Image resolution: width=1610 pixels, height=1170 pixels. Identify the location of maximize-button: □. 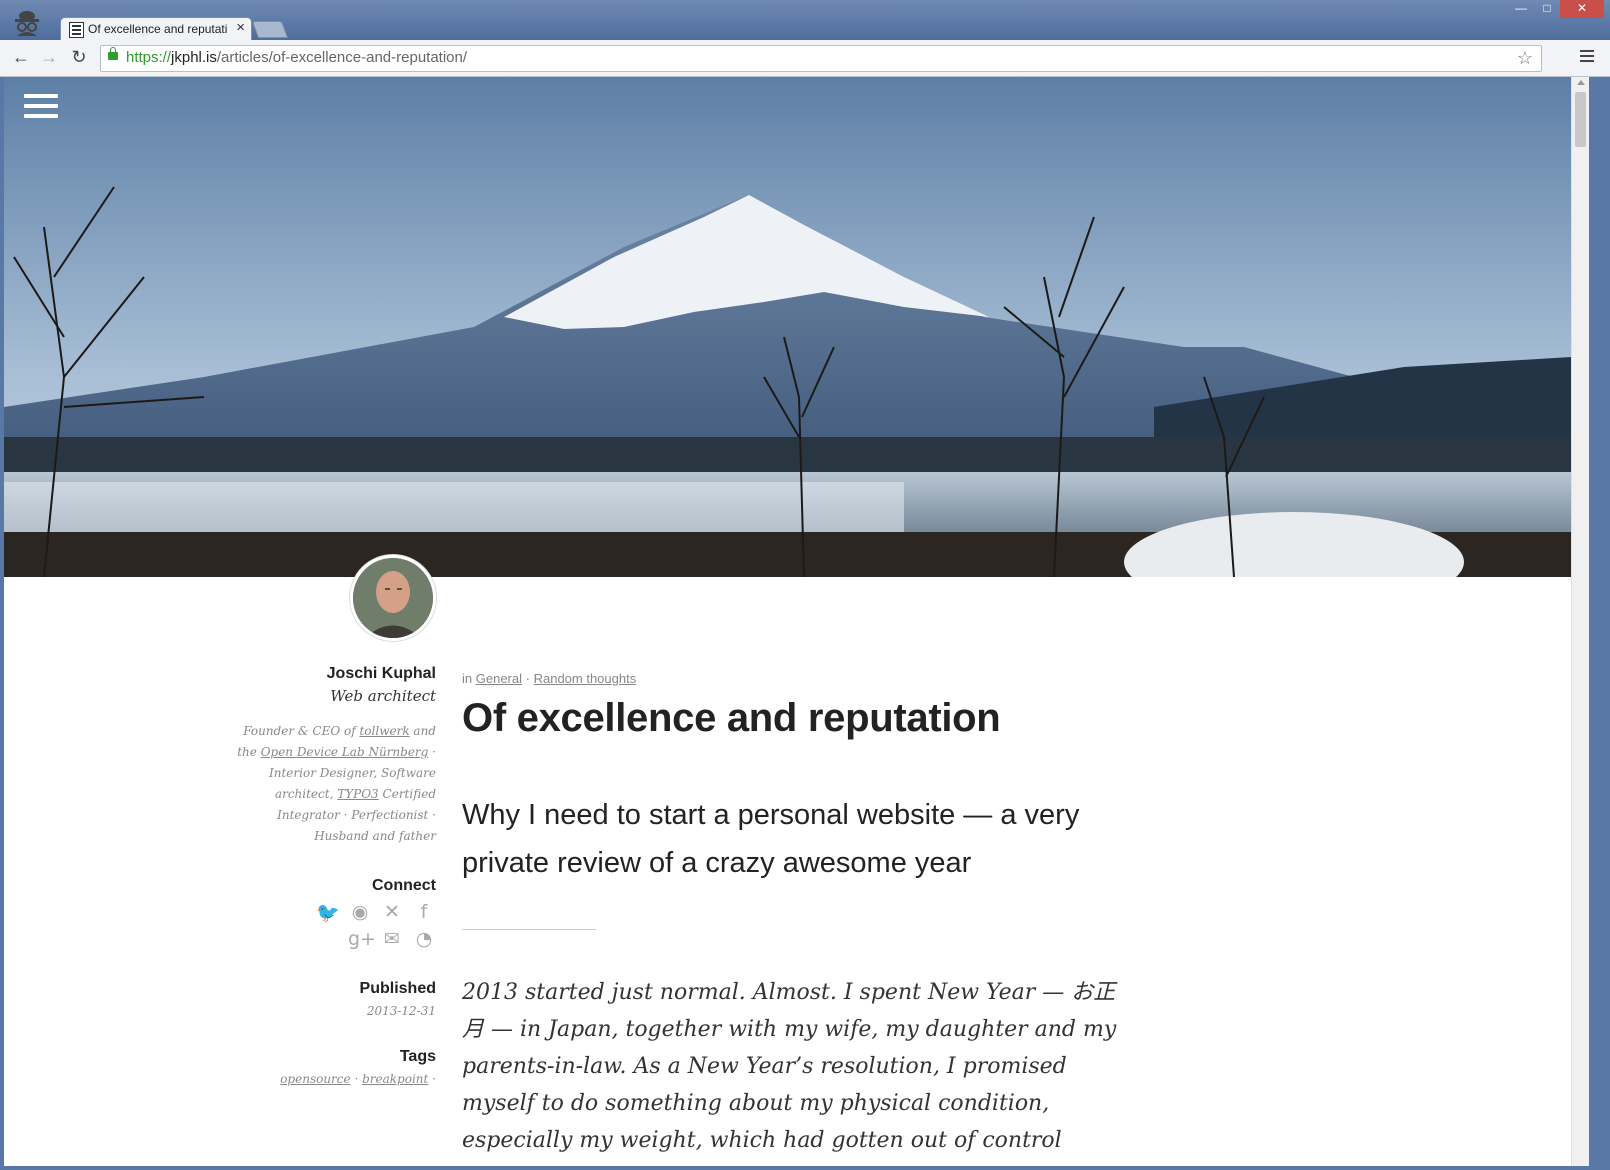
(1547, 9).